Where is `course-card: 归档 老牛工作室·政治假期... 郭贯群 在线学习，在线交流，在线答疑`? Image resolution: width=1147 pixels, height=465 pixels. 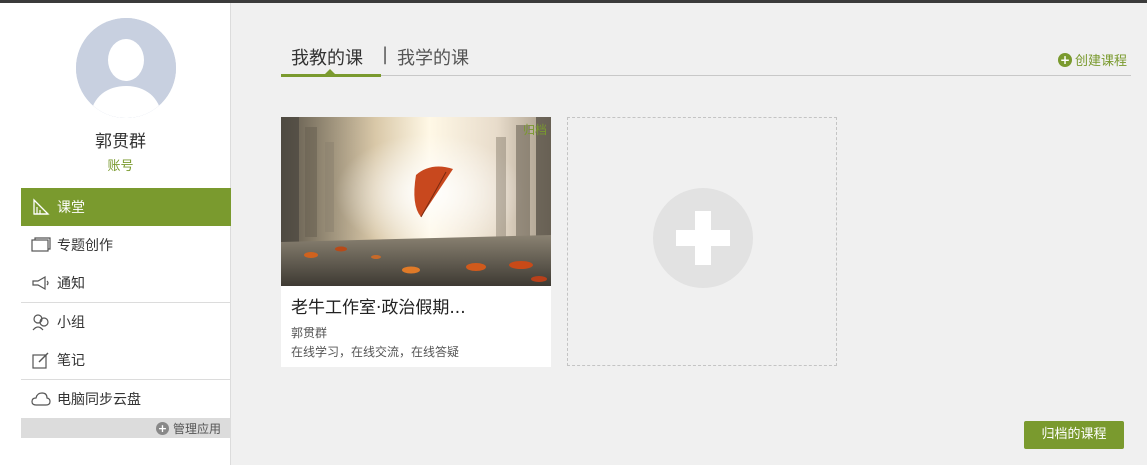
course-card: 归档 老牛工作室·政治假期... 郭贯群 在线学习，在线交流，在线答疑 is located at coordinates (416, 242).